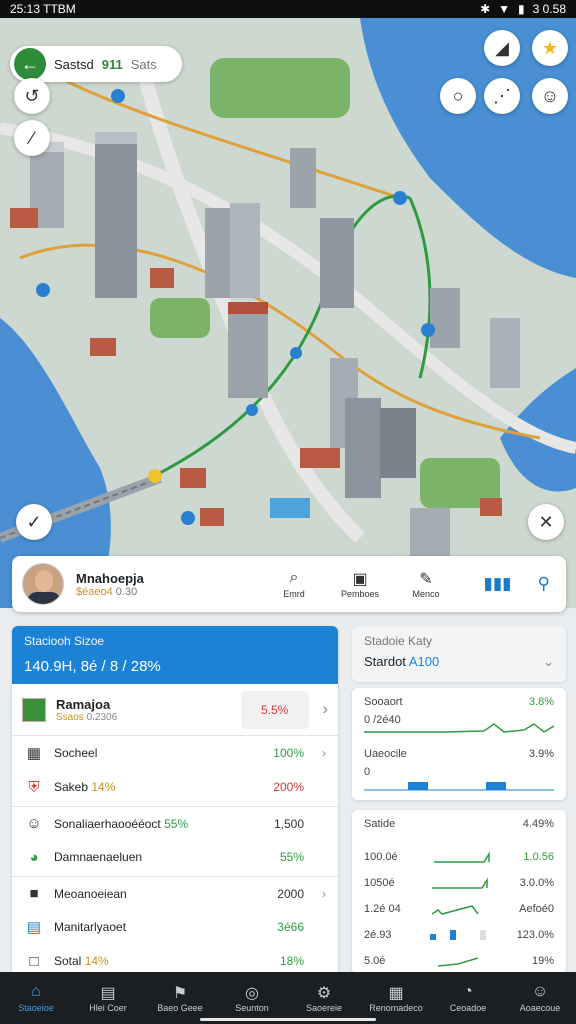 The width and height of the screenshot is (576, 1024). Describe the element at coordinates (459, 786) in the screenshot. I see `chart2-bars` at that location.